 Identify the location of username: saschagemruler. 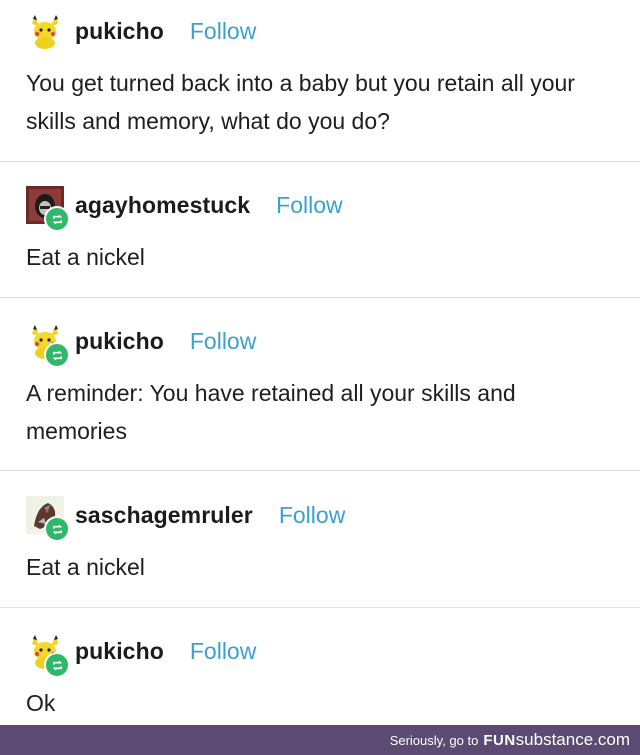
(164, 515).